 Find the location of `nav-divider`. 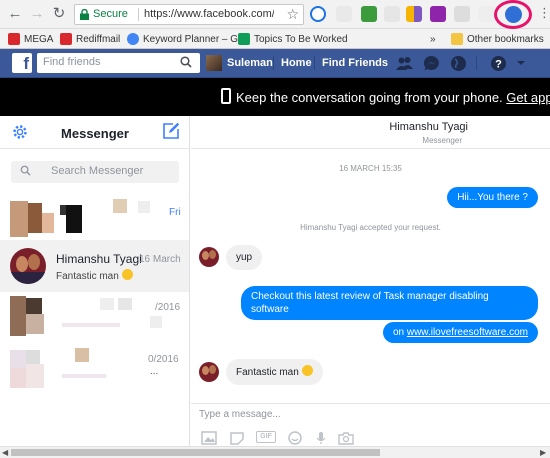

nav-divider is located at coordinates (273, 63).